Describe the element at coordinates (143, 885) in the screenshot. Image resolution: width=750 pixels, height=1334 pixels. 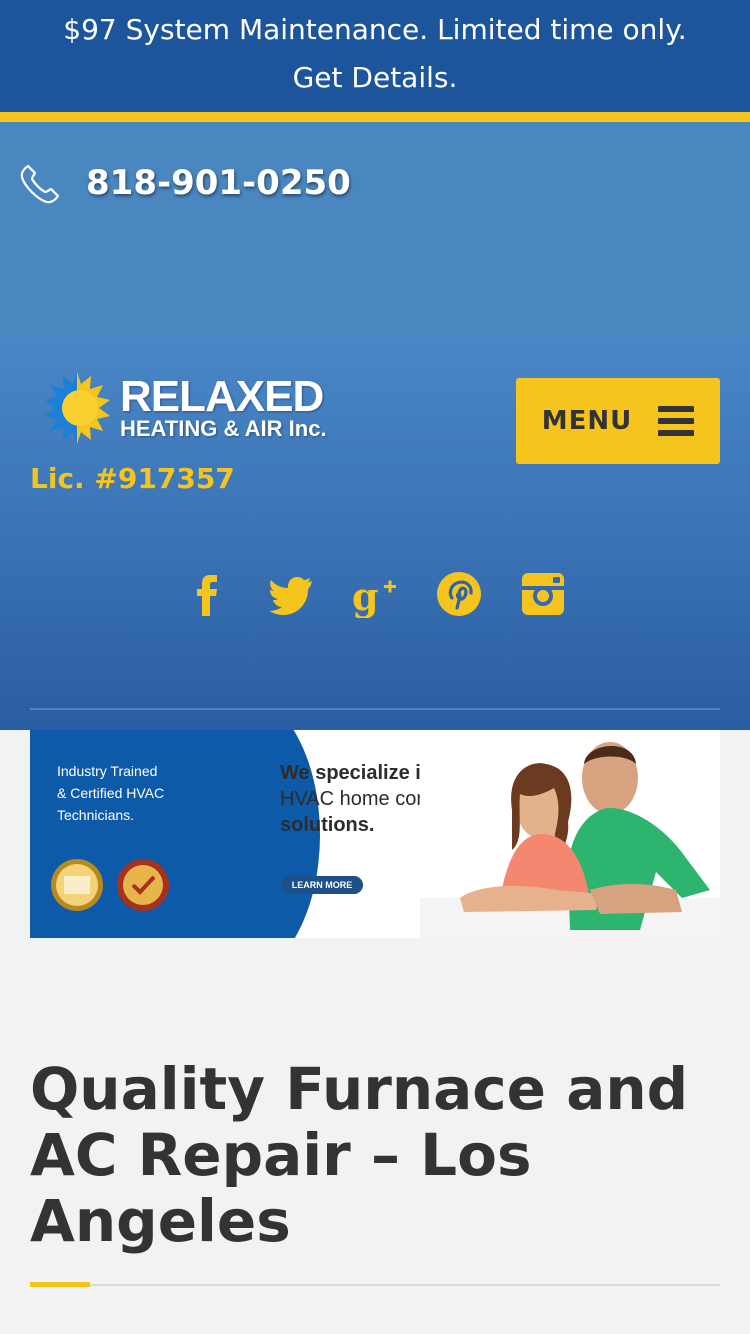
I see `service-seal-icon` at that location.